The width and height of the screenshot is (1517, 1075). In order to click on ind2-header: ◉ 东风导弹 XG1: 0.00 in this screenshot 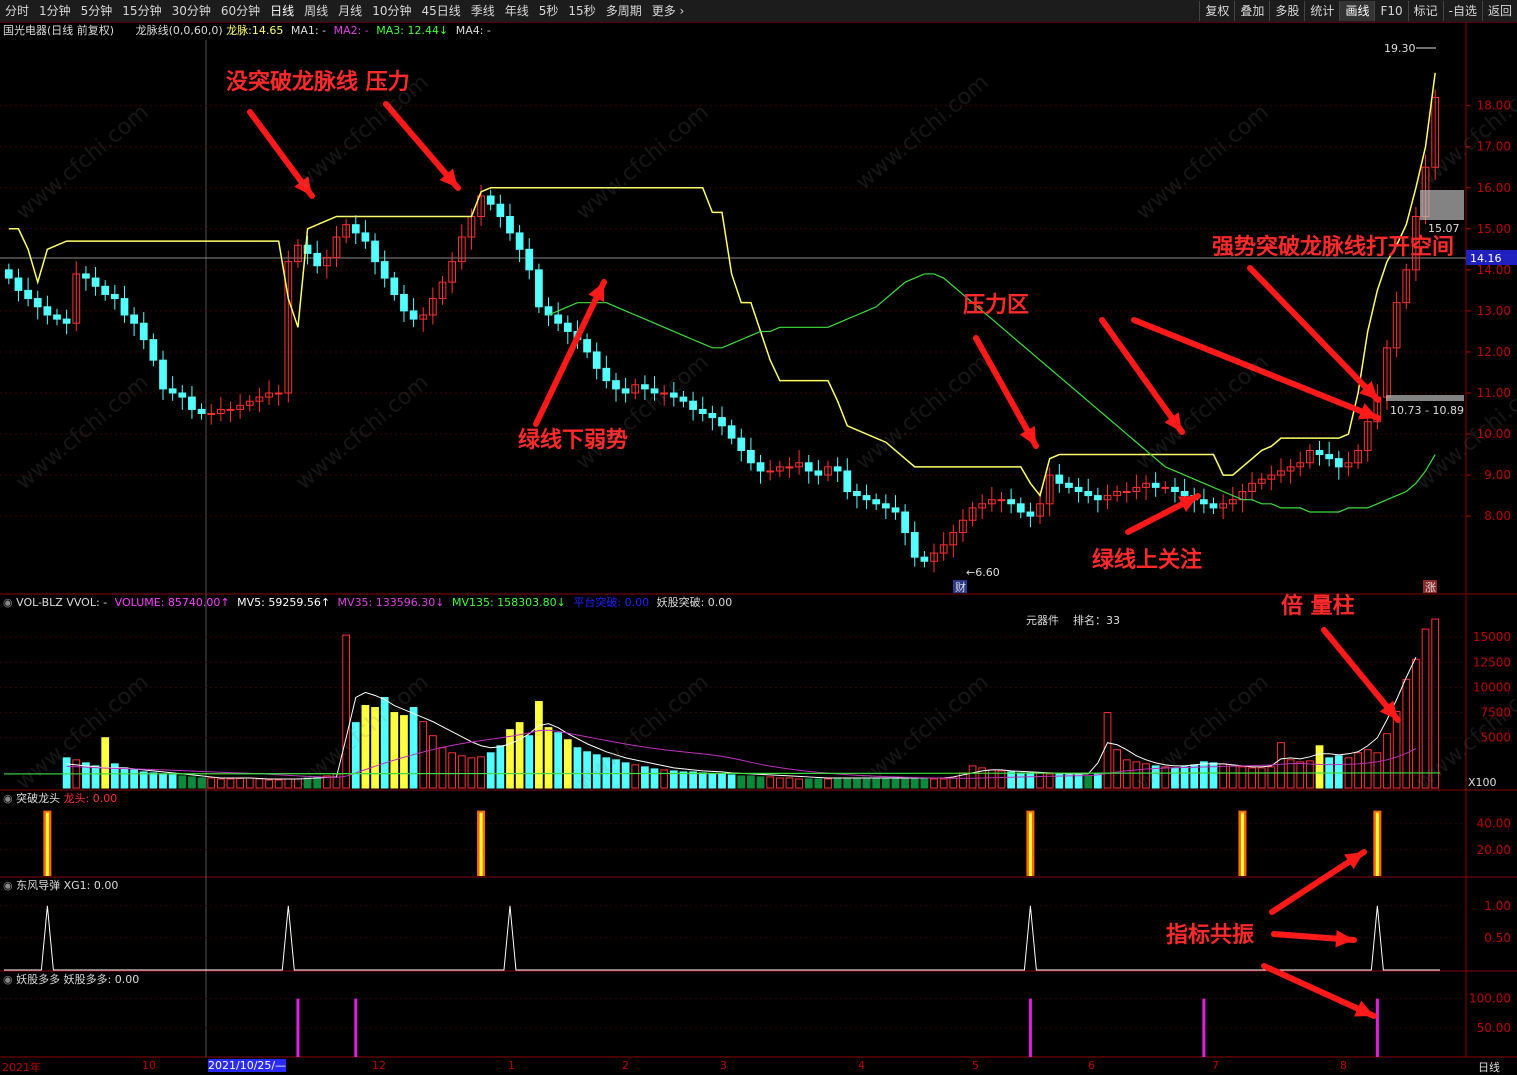, I will do `click(60, 886)`.